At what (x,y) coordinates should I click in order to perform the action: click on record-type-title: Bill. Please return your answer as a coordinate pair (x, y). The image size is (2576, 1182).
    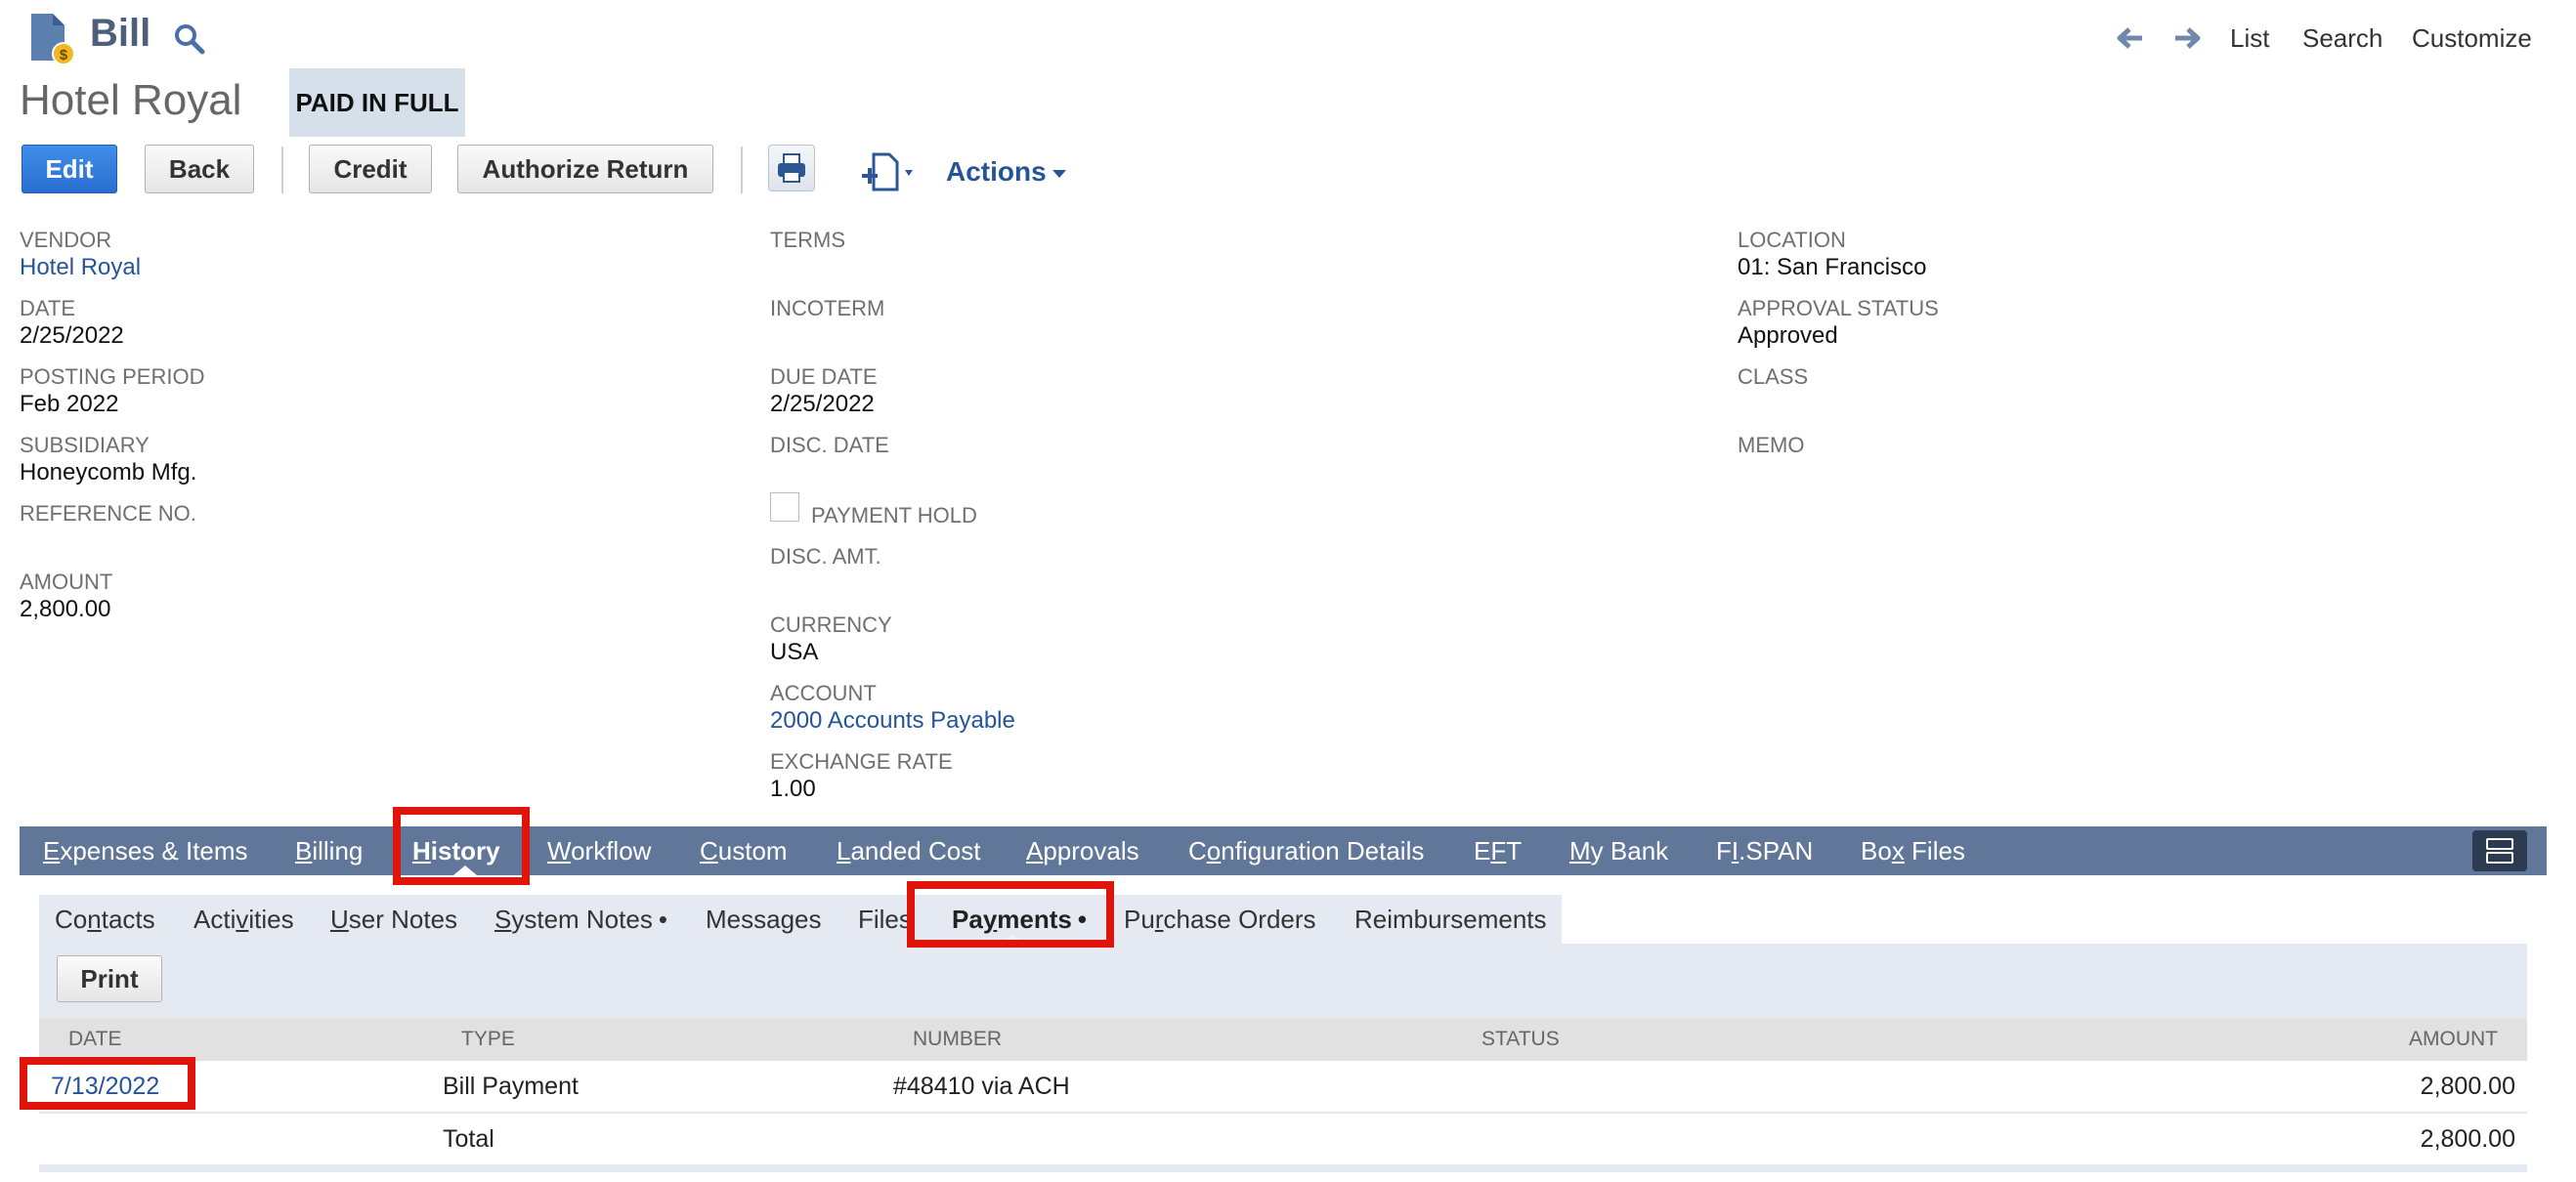
    Looking at the image, I should click on (121, 33).